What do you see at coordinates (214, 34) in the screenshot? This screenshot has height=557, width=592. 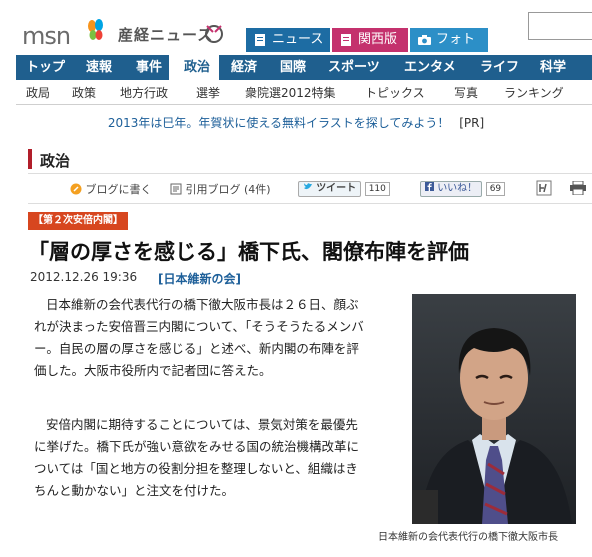 I see `sankei-logo-icon` at bounding box center [214, 34].